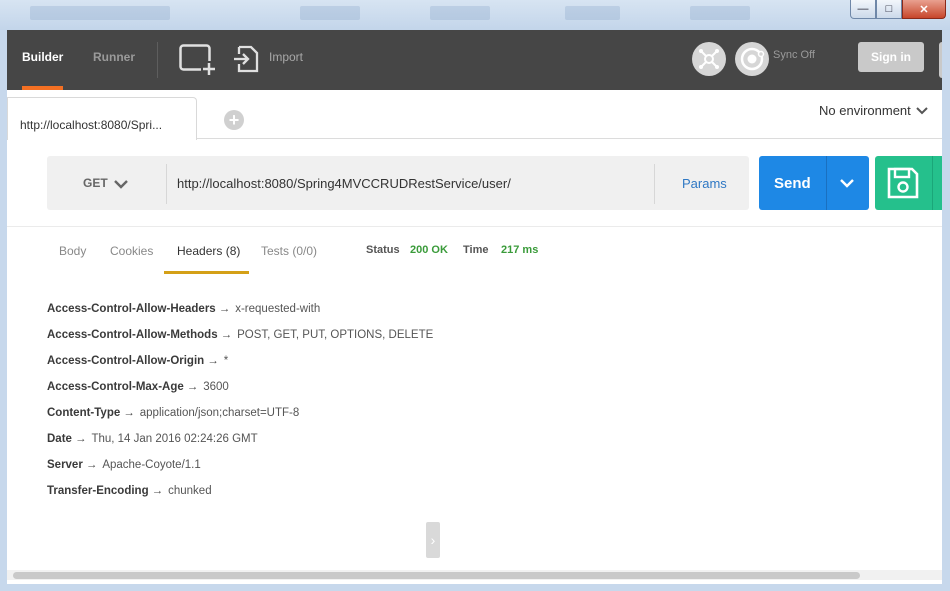 This screenshot has width=950, height=591. Describe the element at coordinates (278, 309) in the screenshot. I see `header-value: x-requested-with` at that location.